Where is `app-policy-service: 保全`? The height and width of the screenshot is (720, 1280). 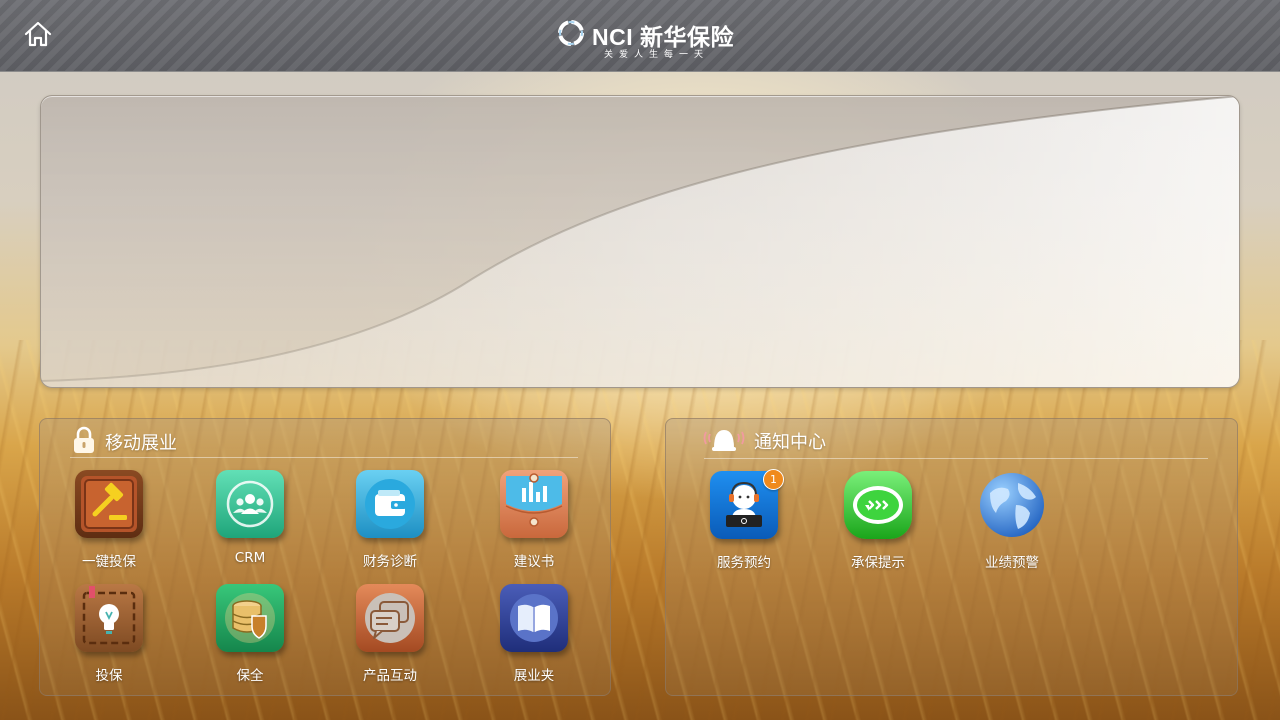 app-policy-service: 保全 is located at coordinates (250, 639).